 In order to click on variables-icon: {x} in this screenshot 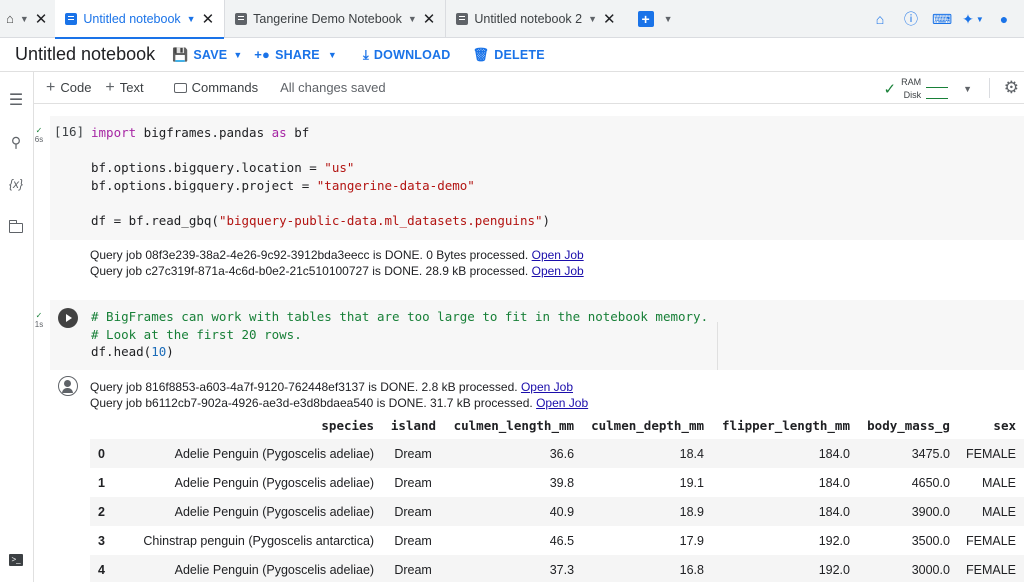, I will do `click(16, 184)`.